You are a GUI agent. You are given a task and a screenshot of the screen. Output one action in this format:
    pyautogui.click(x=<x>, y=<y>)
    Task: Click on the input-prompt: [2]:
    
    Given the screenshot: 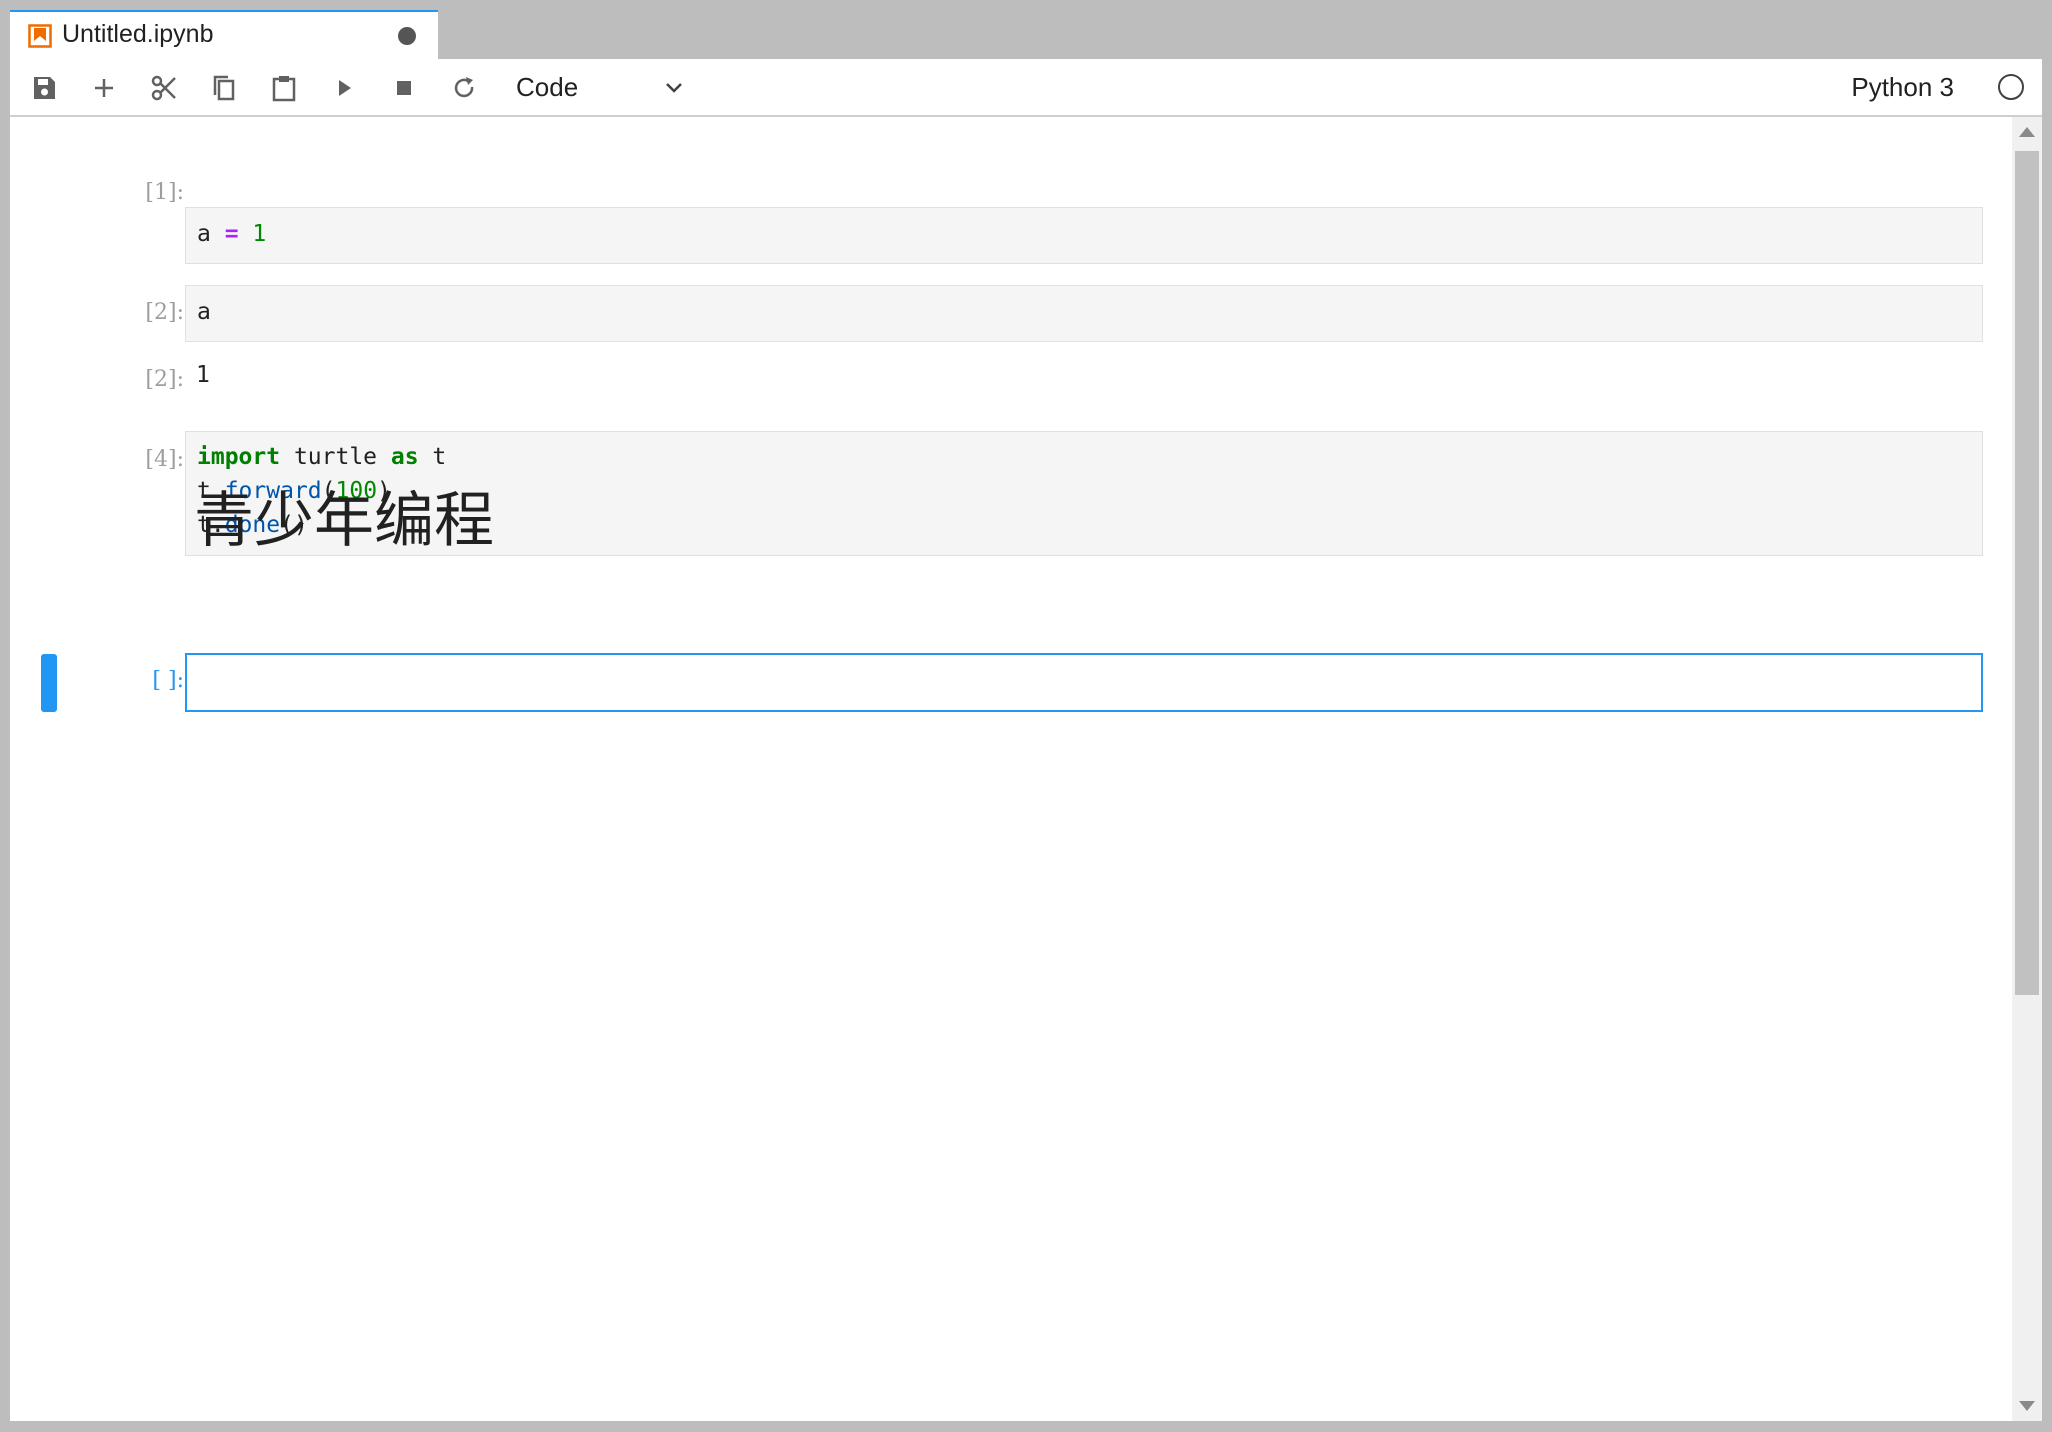 What is the action you would take?
    pyautogui.click(x=164, y=312)
    